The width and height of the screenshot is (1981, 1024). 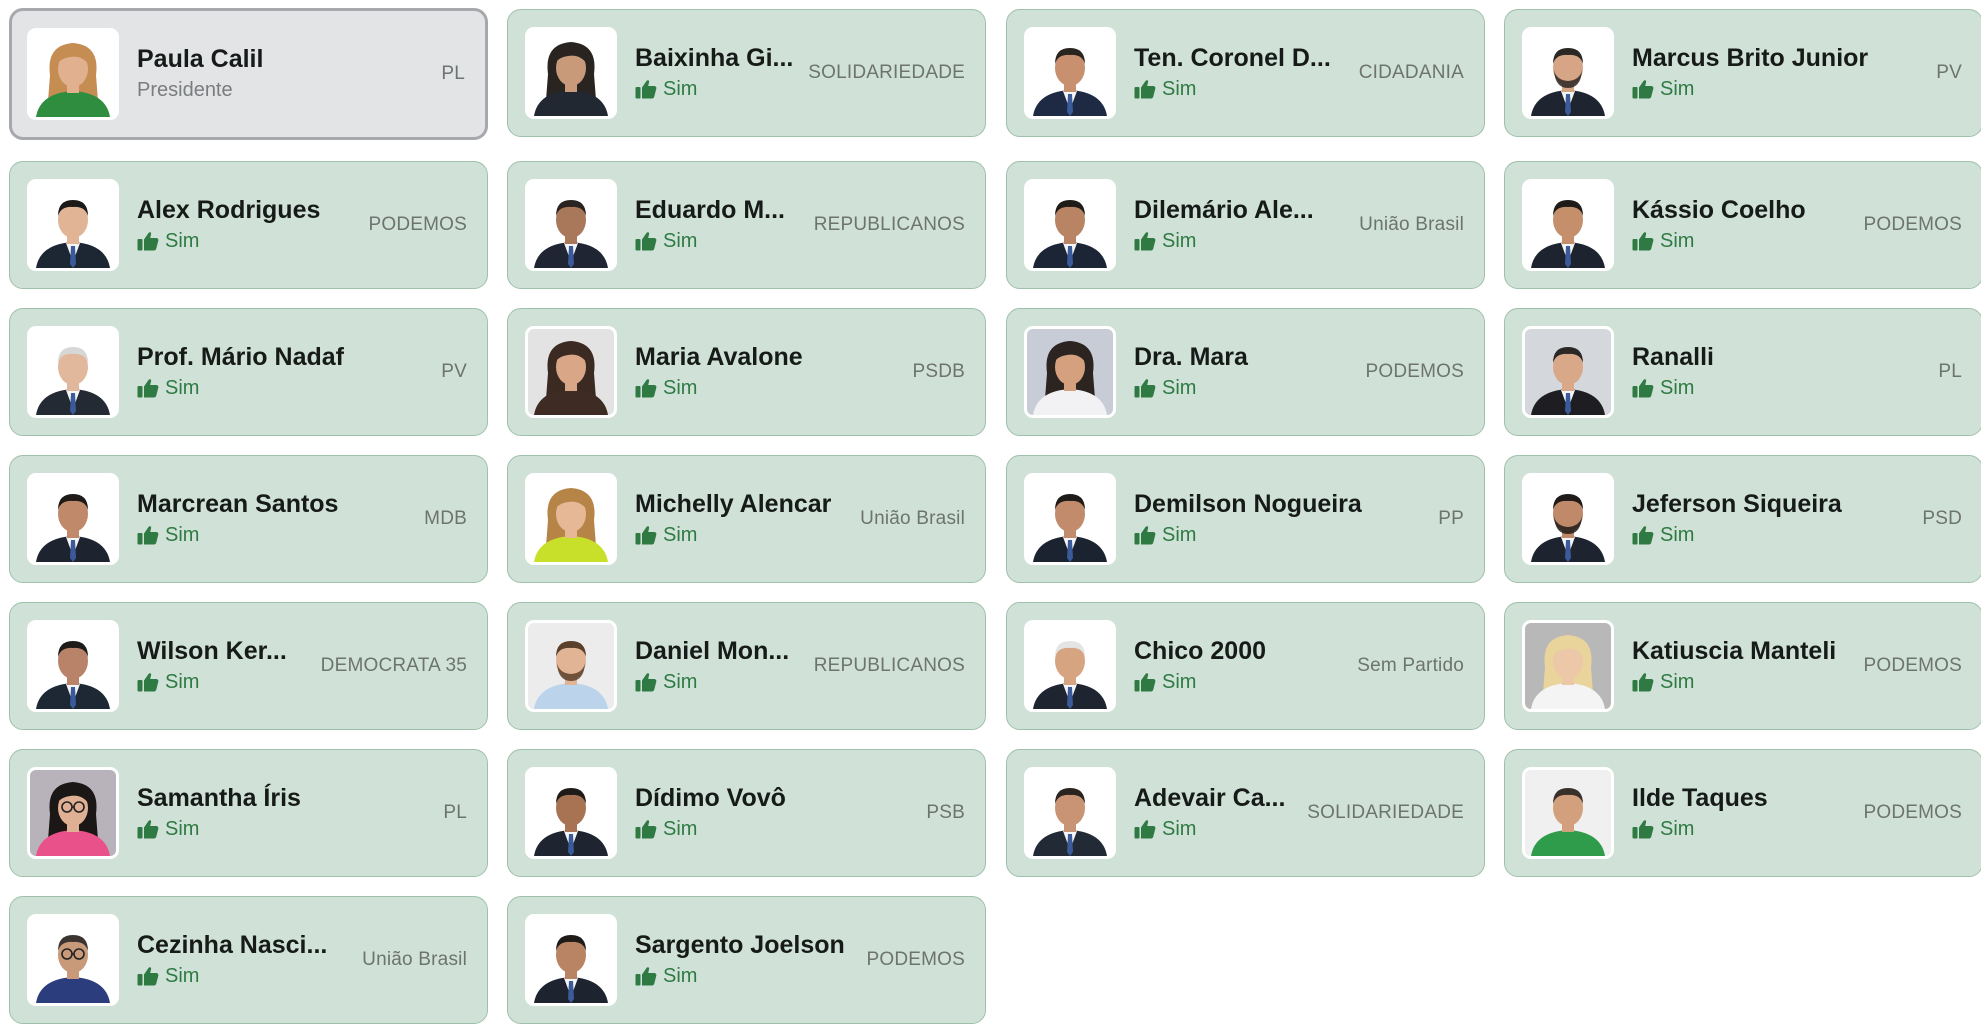 I want to click on member-party: MDB, so click(x=445, y=518).